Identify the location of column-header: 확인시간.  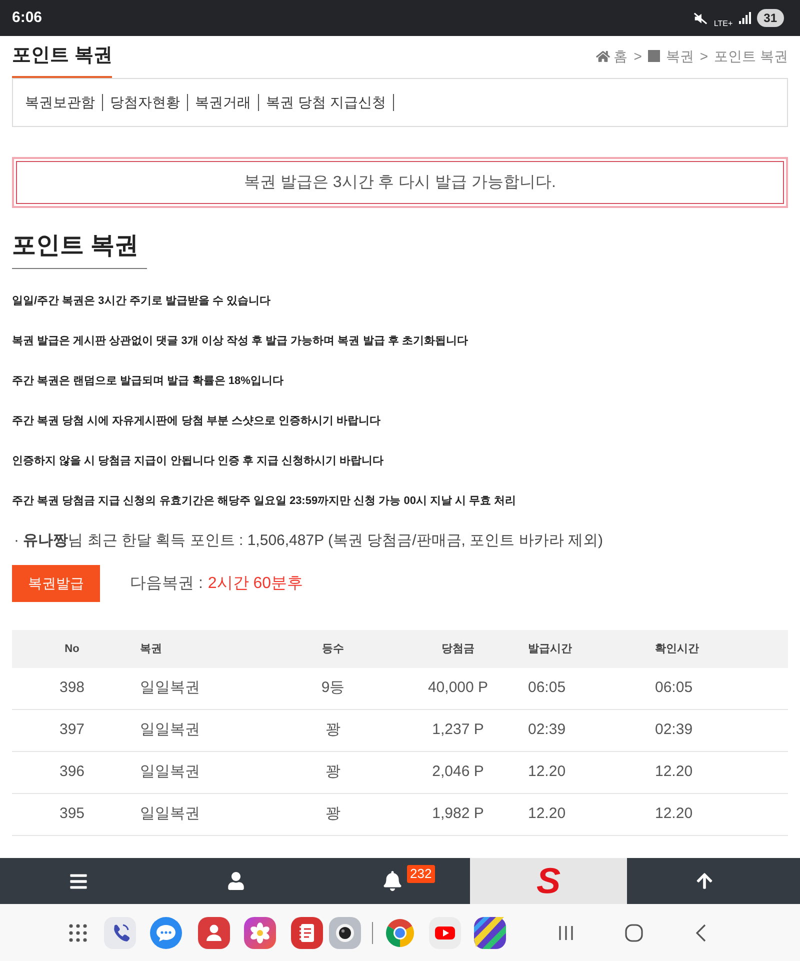
(677, 649).